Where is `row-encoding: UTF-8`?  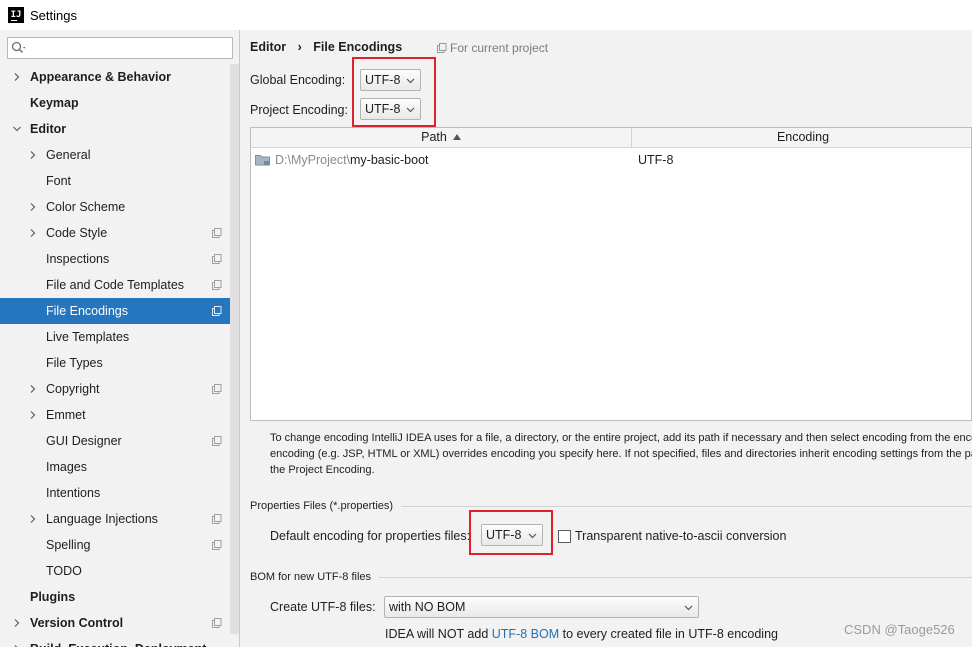 row-encoding: UTF-8 is located at coordinates (655, 160).